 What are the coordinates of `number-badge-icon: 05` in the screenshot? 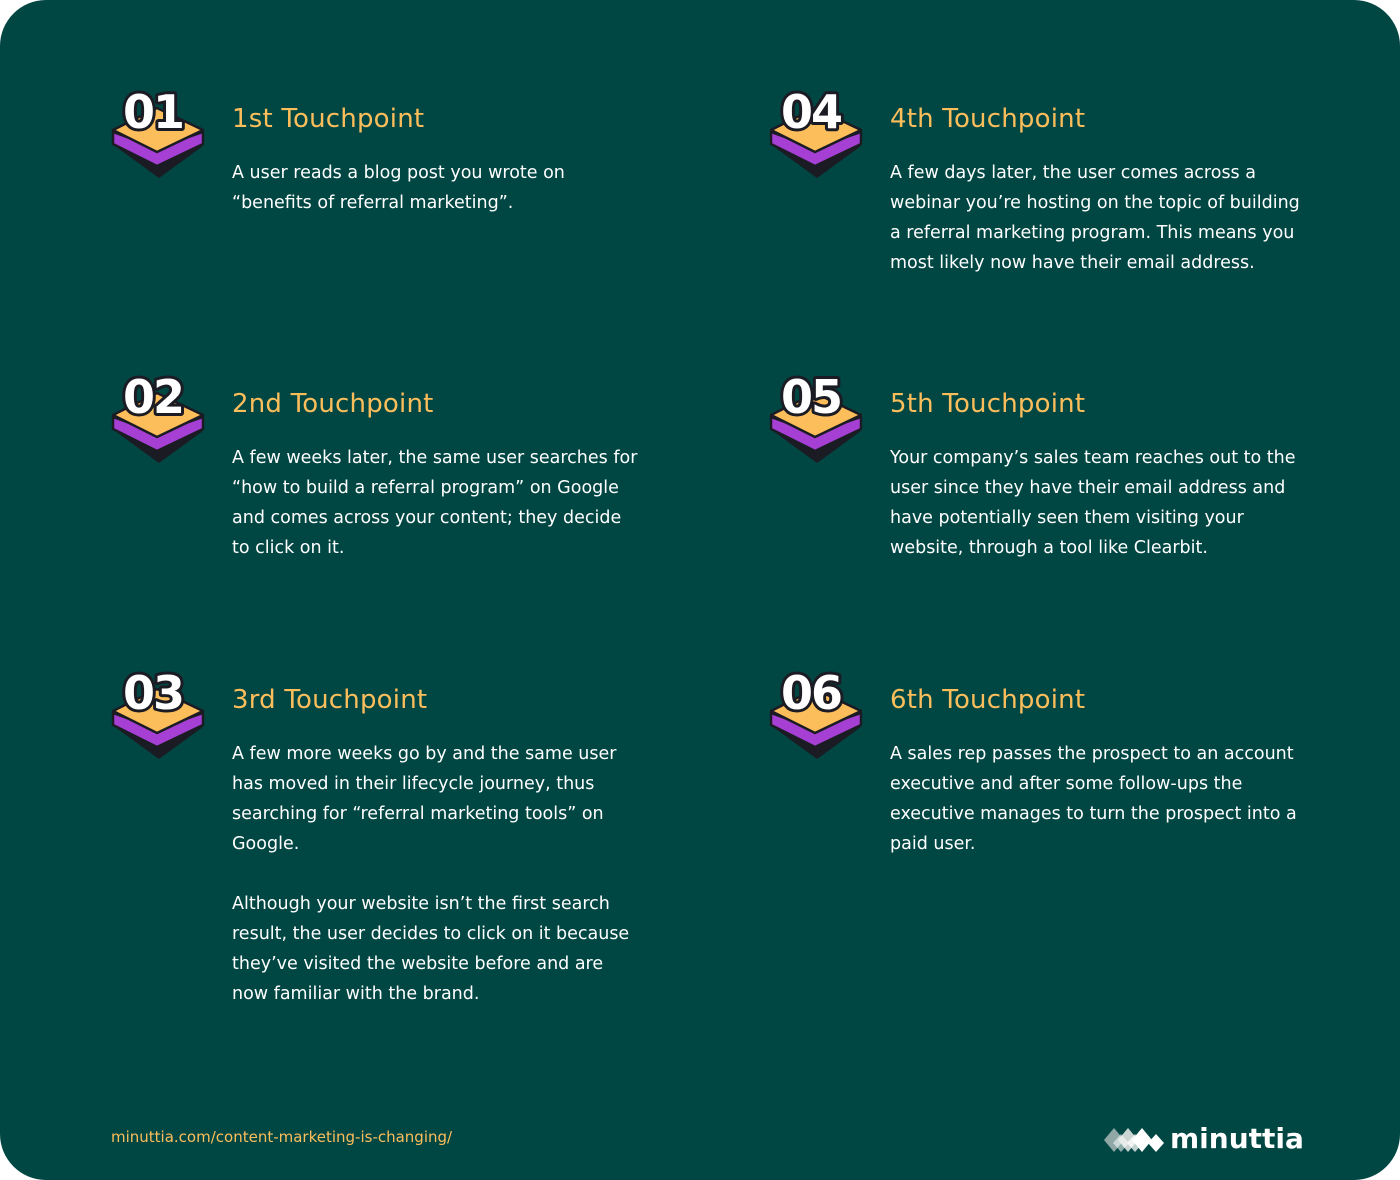 It's located at (816, 417).